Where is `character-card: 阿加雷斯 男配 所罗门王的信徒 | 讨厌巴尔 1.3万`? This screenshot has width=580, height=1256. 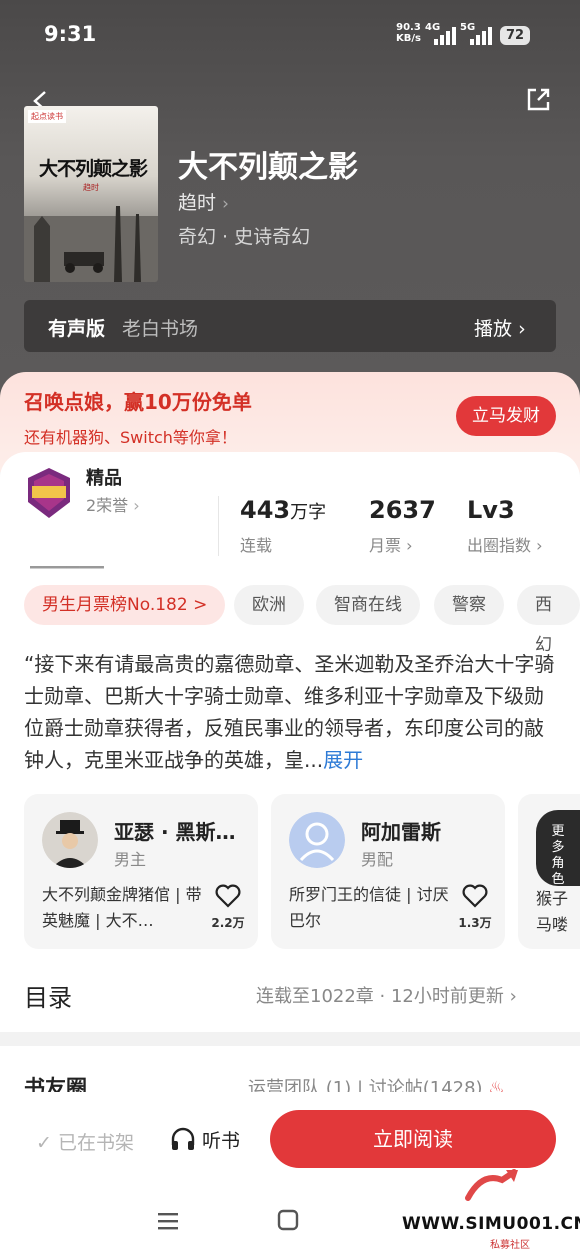 character-card: 阿加雷斯 男配 所罗门王的信徒 | 讨厌巴尔 1.3万 is located at coordinates (388, 871).